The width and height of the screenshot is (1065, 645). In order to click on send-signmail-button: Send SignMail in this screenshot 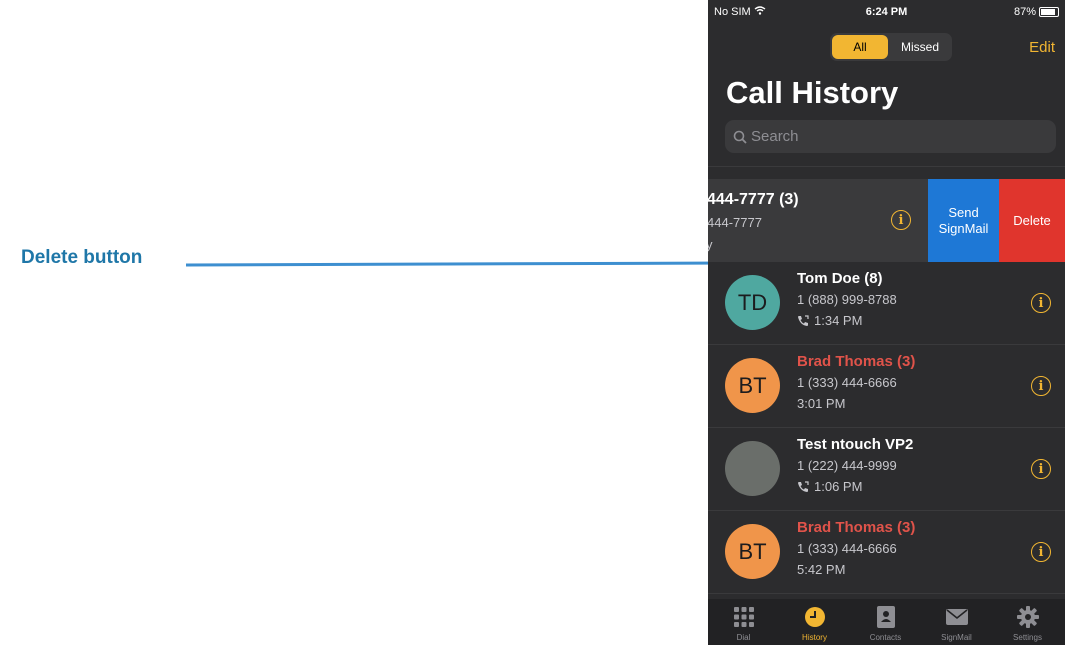, I will do `click(963, 220)`.